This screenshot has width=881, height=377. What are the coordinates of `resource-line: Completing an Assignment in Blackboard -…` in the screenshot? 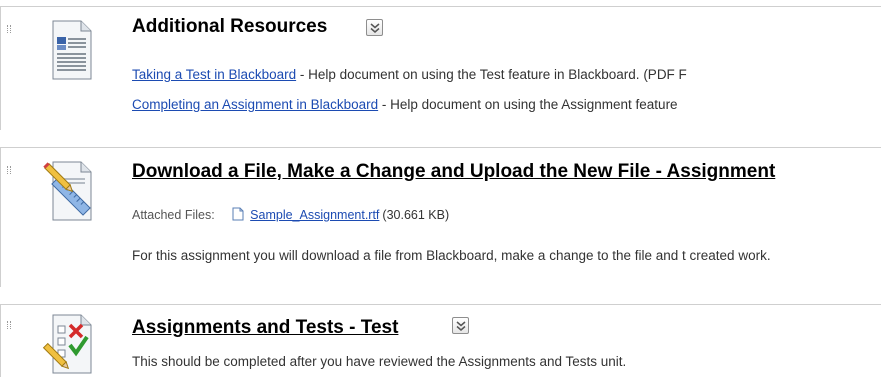 It's located at (405, 104).